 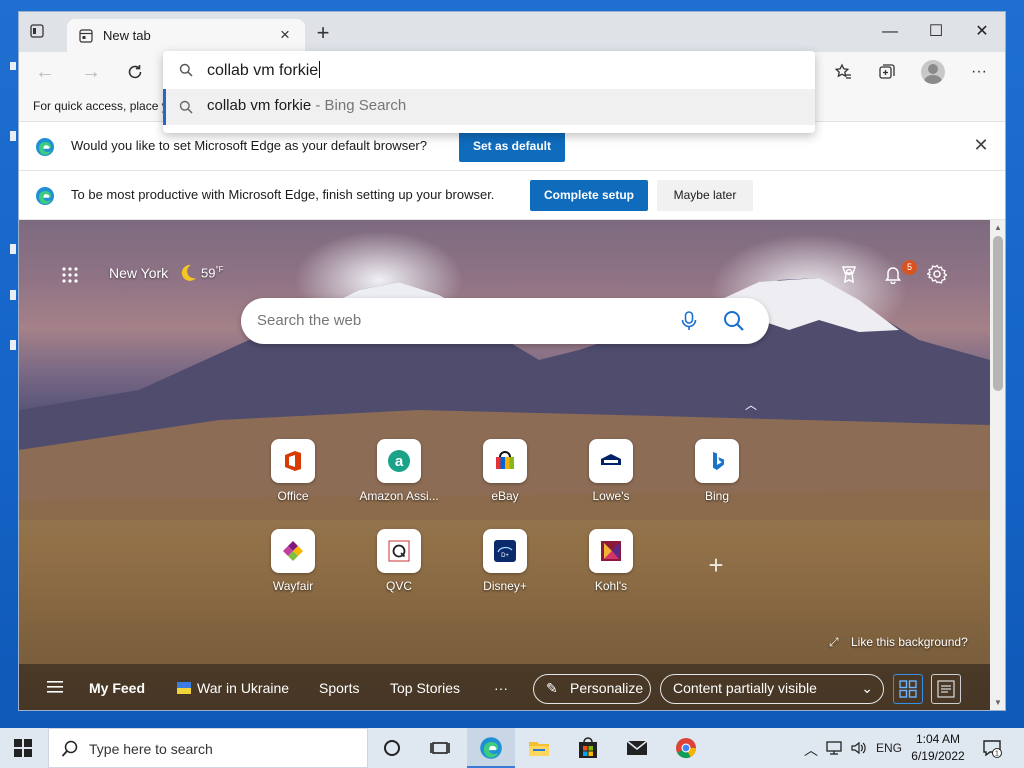 What do you see at coordinates (212, 272) in the screenshot?
I see `weather-temp: 59°F` at bounding box center [212, 272].